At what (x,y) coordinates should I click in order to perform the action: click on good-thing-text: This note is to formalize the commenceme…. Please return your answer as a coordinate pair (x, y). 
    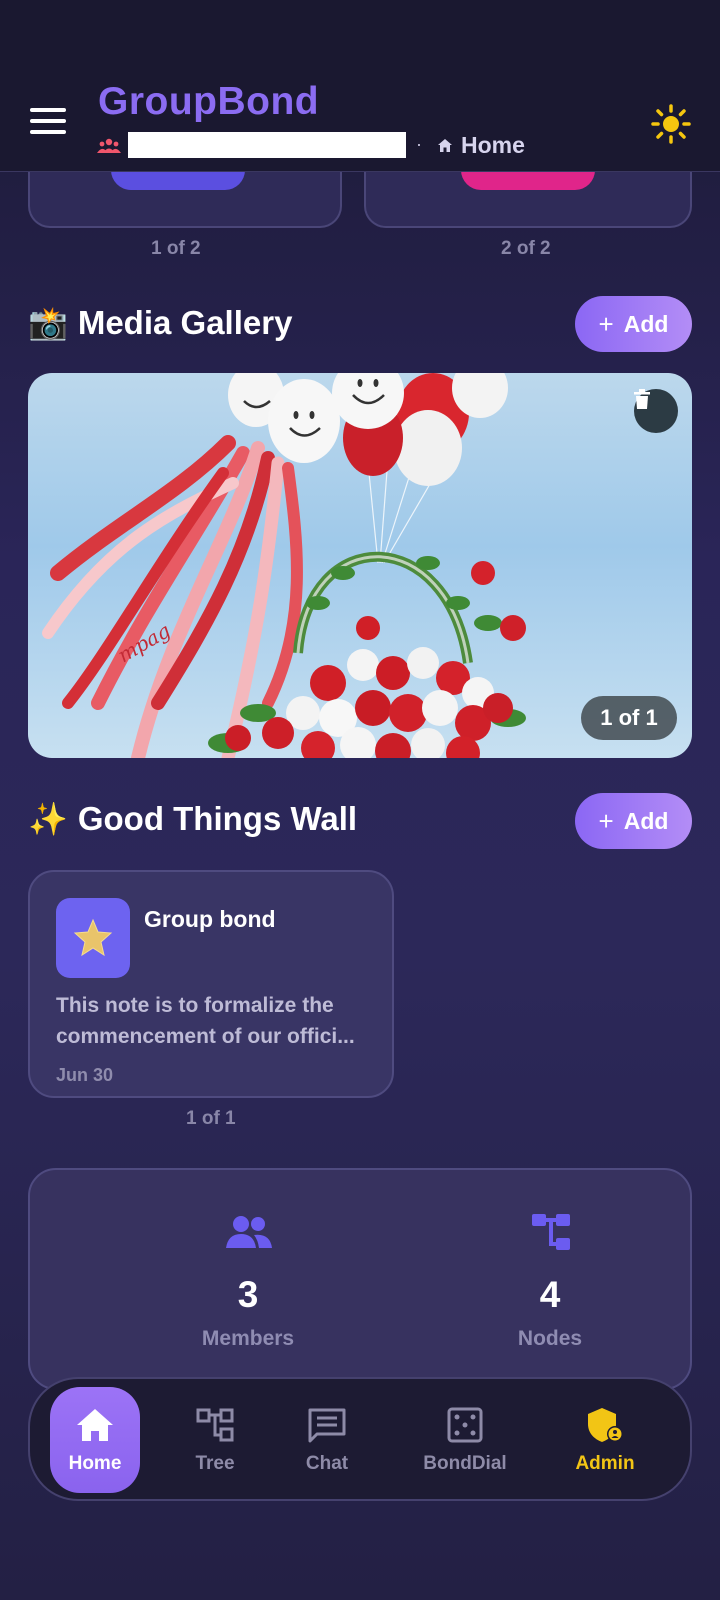
    Looking at the image, I should click on (216, 1021).